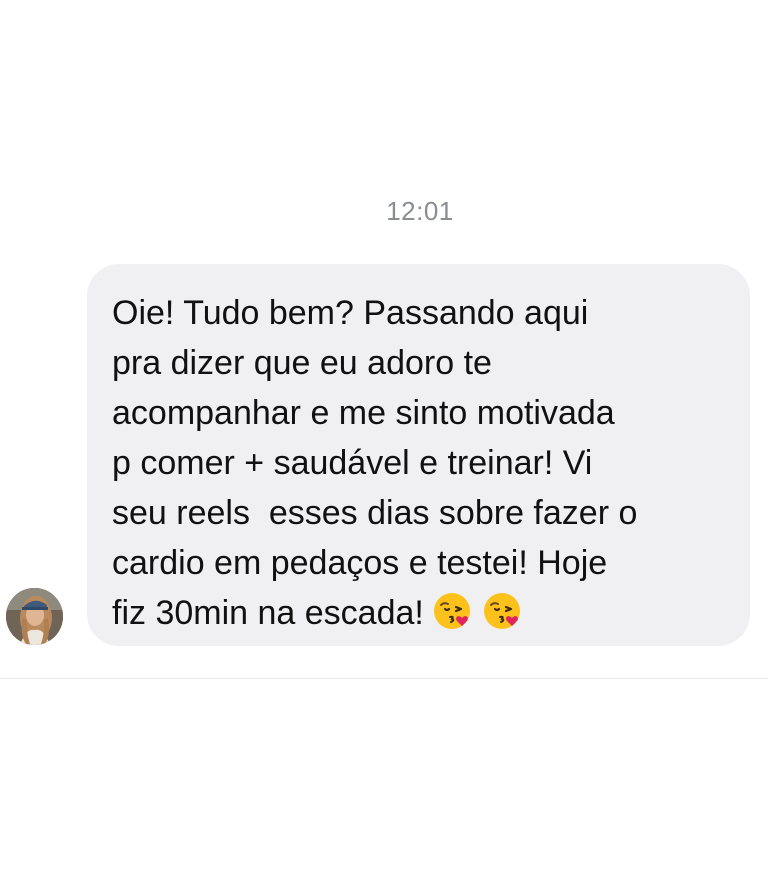 This screenshot has height=882, width=768. I want to click on divider, so click(384, 678).